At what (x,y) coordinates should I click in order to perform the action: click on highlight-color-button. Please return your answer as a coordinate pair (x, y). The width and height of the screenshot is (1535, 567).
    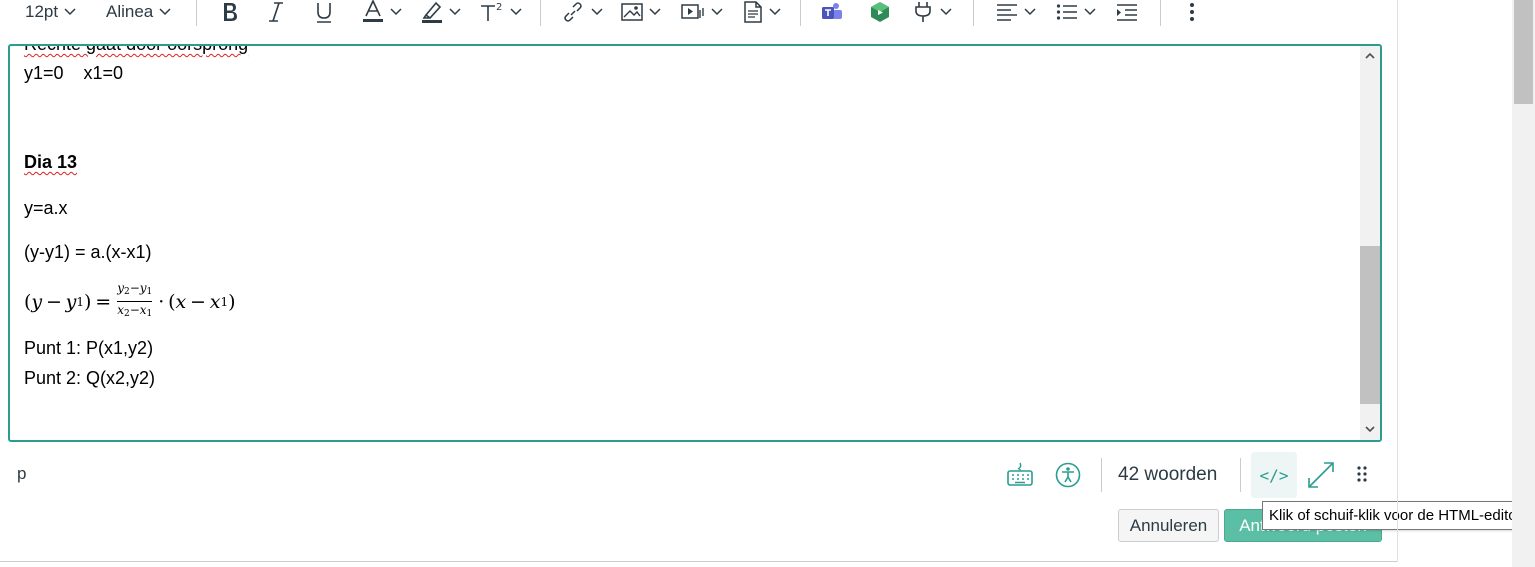
    Looking at the image, I should click on (441, 12).